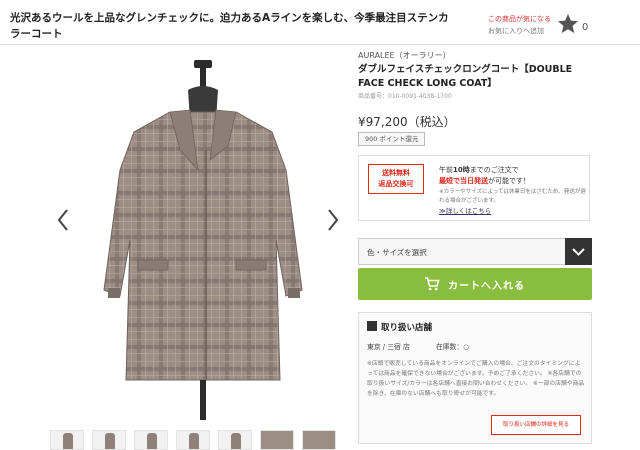 This screenshot has height=450, width=640. I want to click on badge-free-shipping: 送料無料, so click(396, 173).